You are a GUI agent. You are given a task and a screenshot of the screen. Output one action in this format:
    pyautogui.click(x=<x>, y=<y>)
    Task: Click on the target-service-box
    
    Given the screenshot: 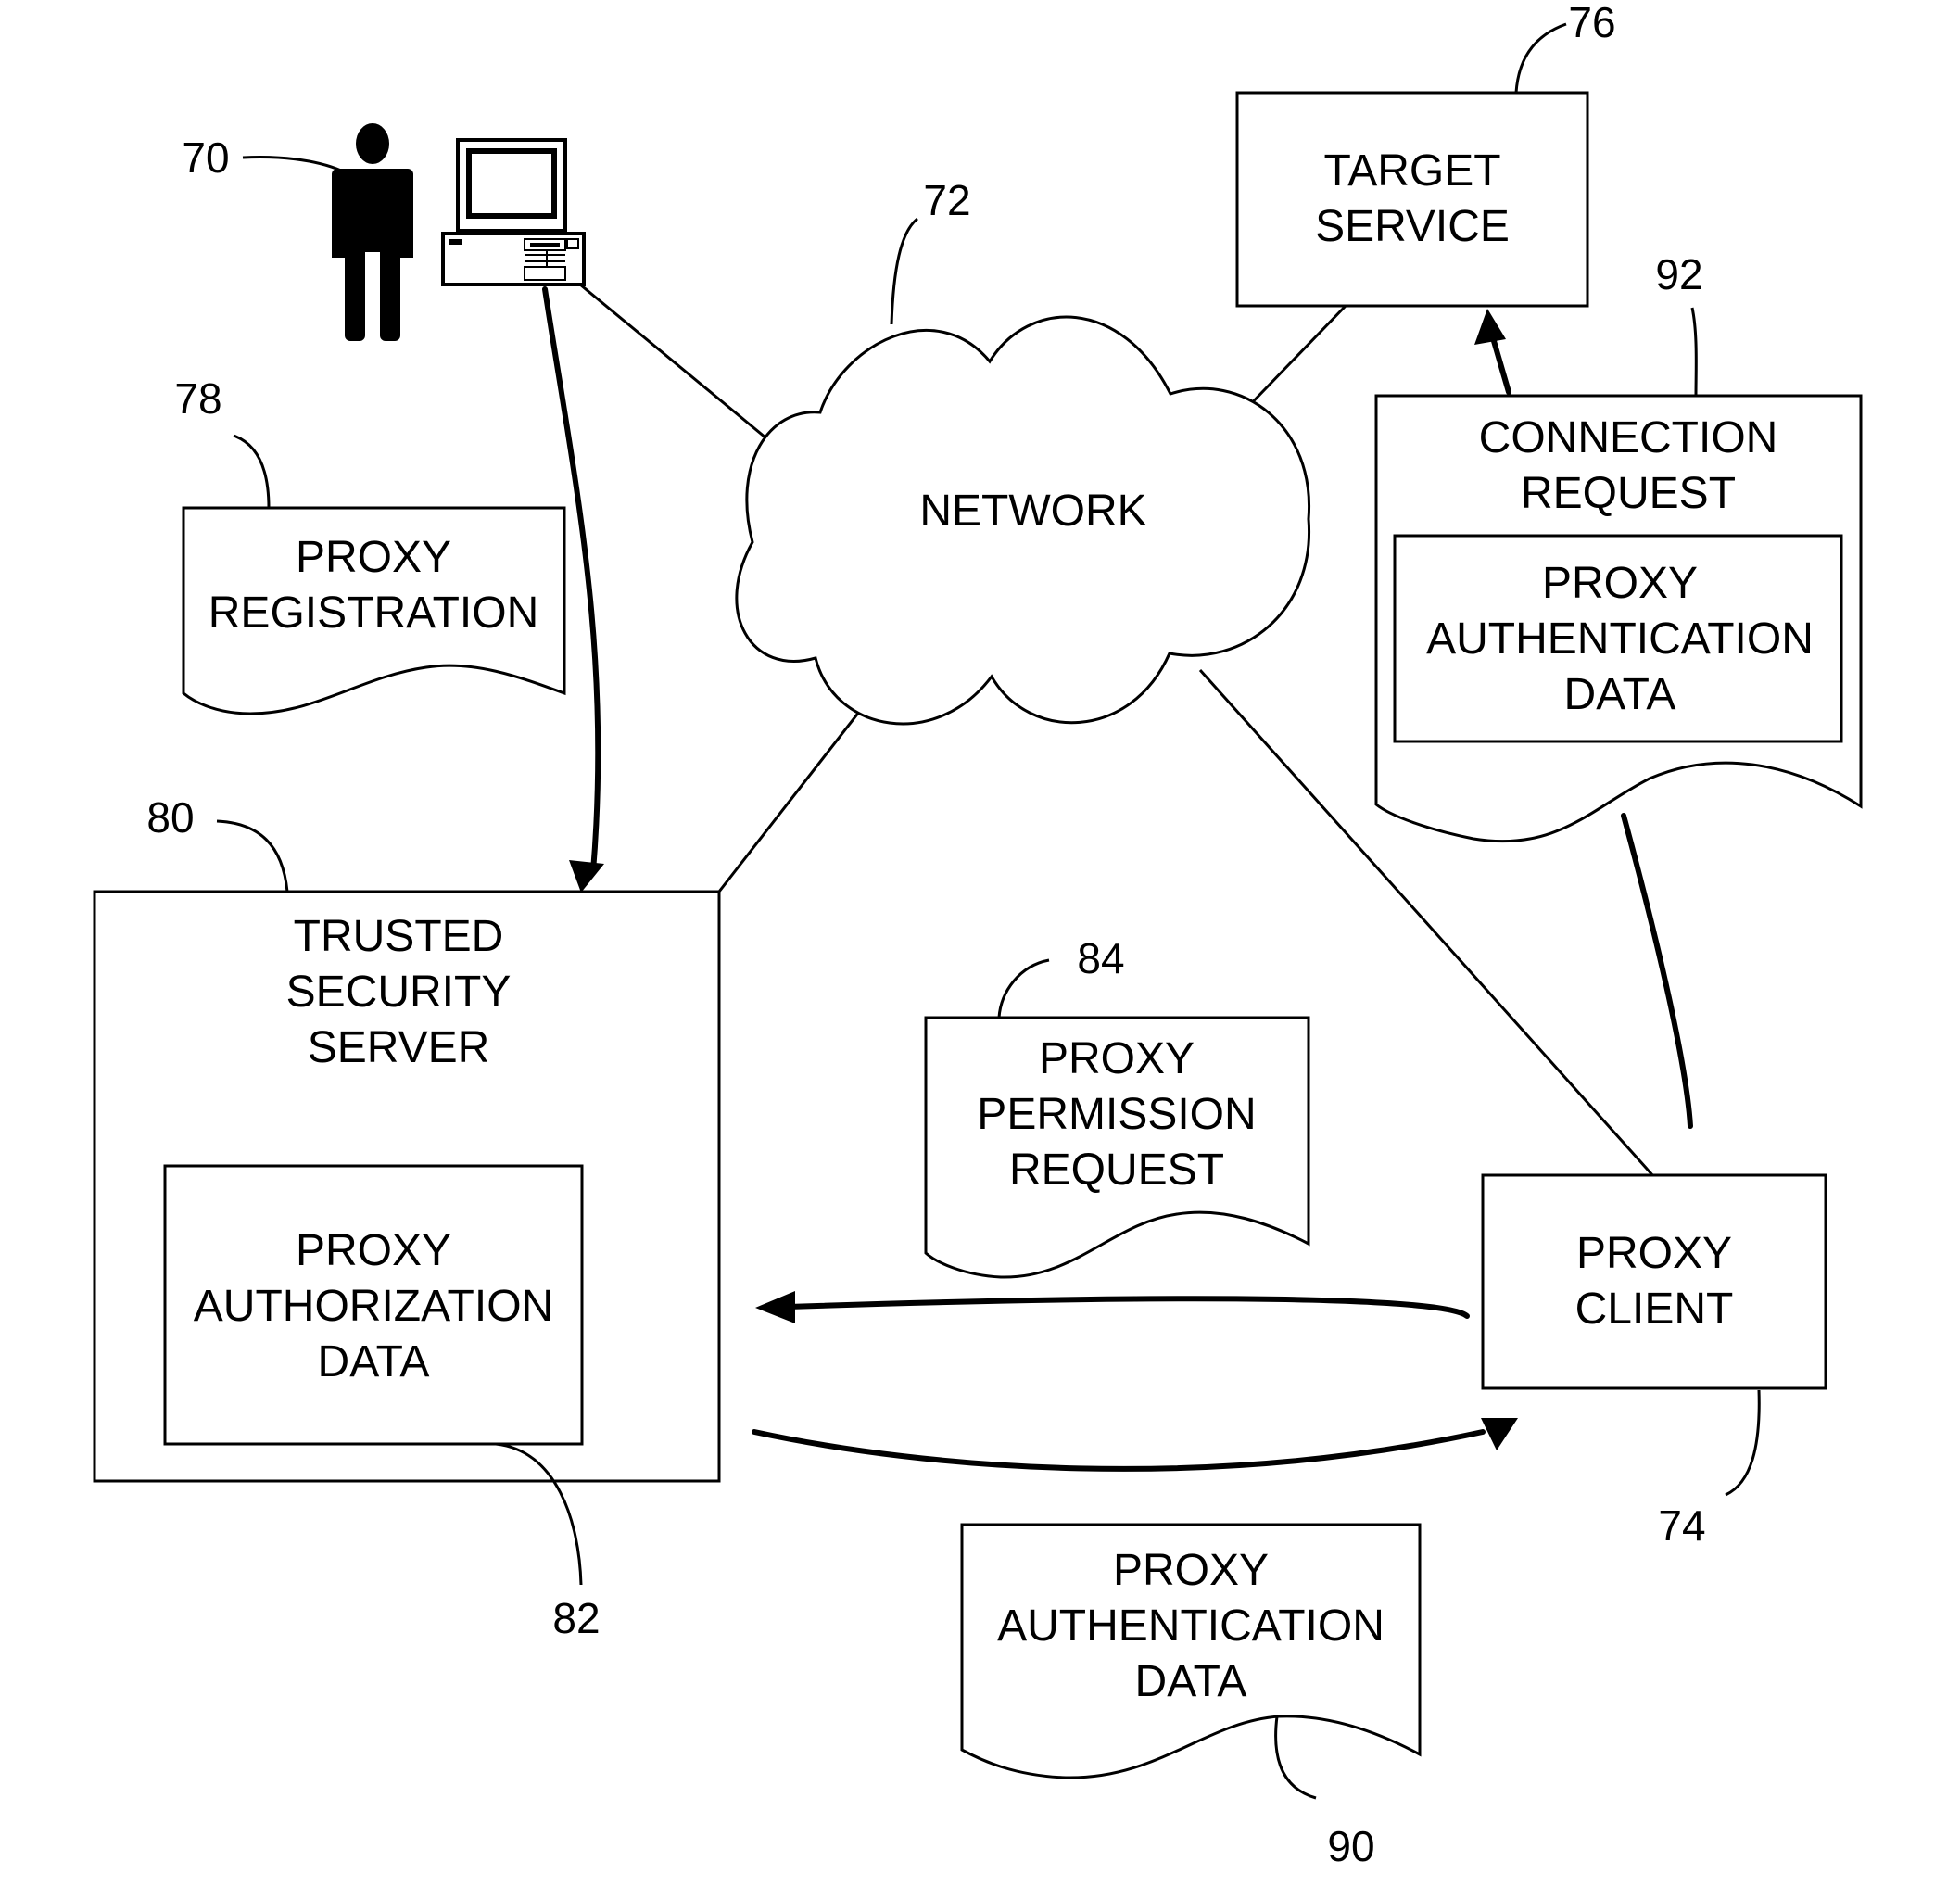 What is the action you would take?
    pyautogui.click(x=1412, y=199)
    